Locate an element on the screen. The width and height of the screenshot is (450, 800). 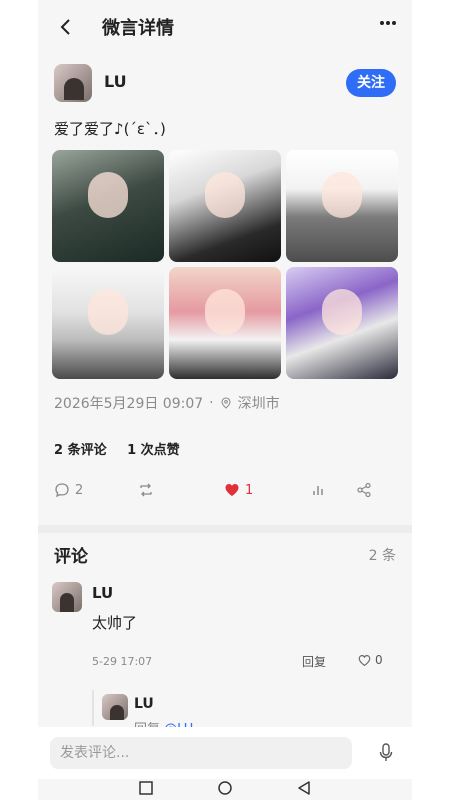
repost-icon is located at coordinates (146, 490).